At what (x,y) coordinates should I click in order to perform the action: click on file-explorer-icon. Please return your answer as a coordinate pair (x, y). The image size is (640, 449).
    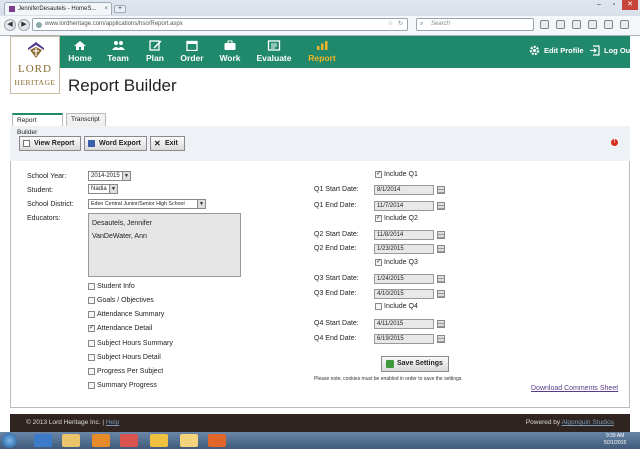
    Looking at the image, I should click on (71, 440).